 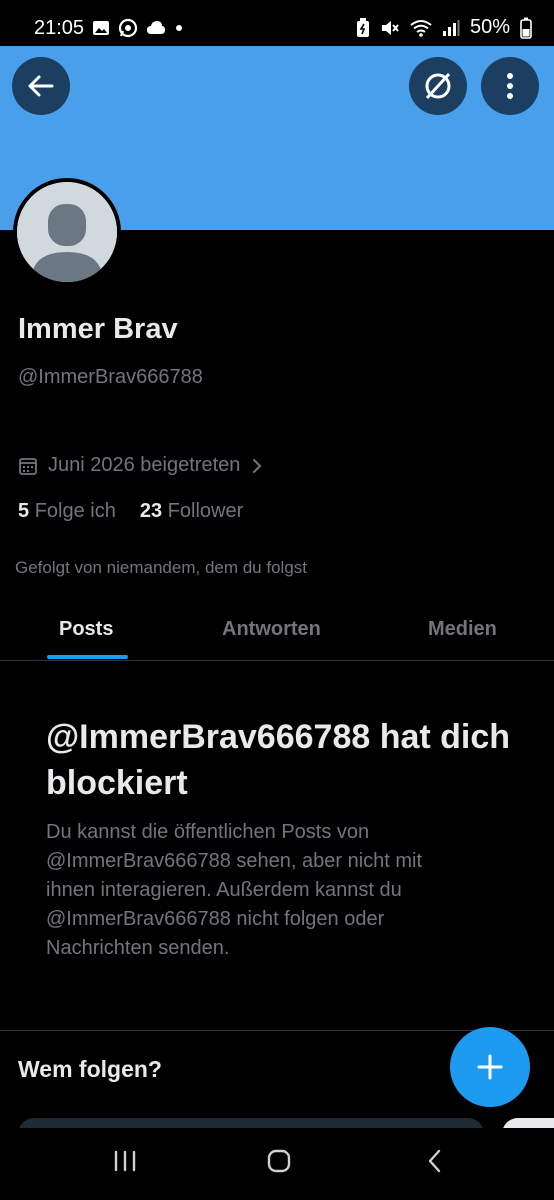 I want to click on whatsapp-icon, so click(x=128, y=28).